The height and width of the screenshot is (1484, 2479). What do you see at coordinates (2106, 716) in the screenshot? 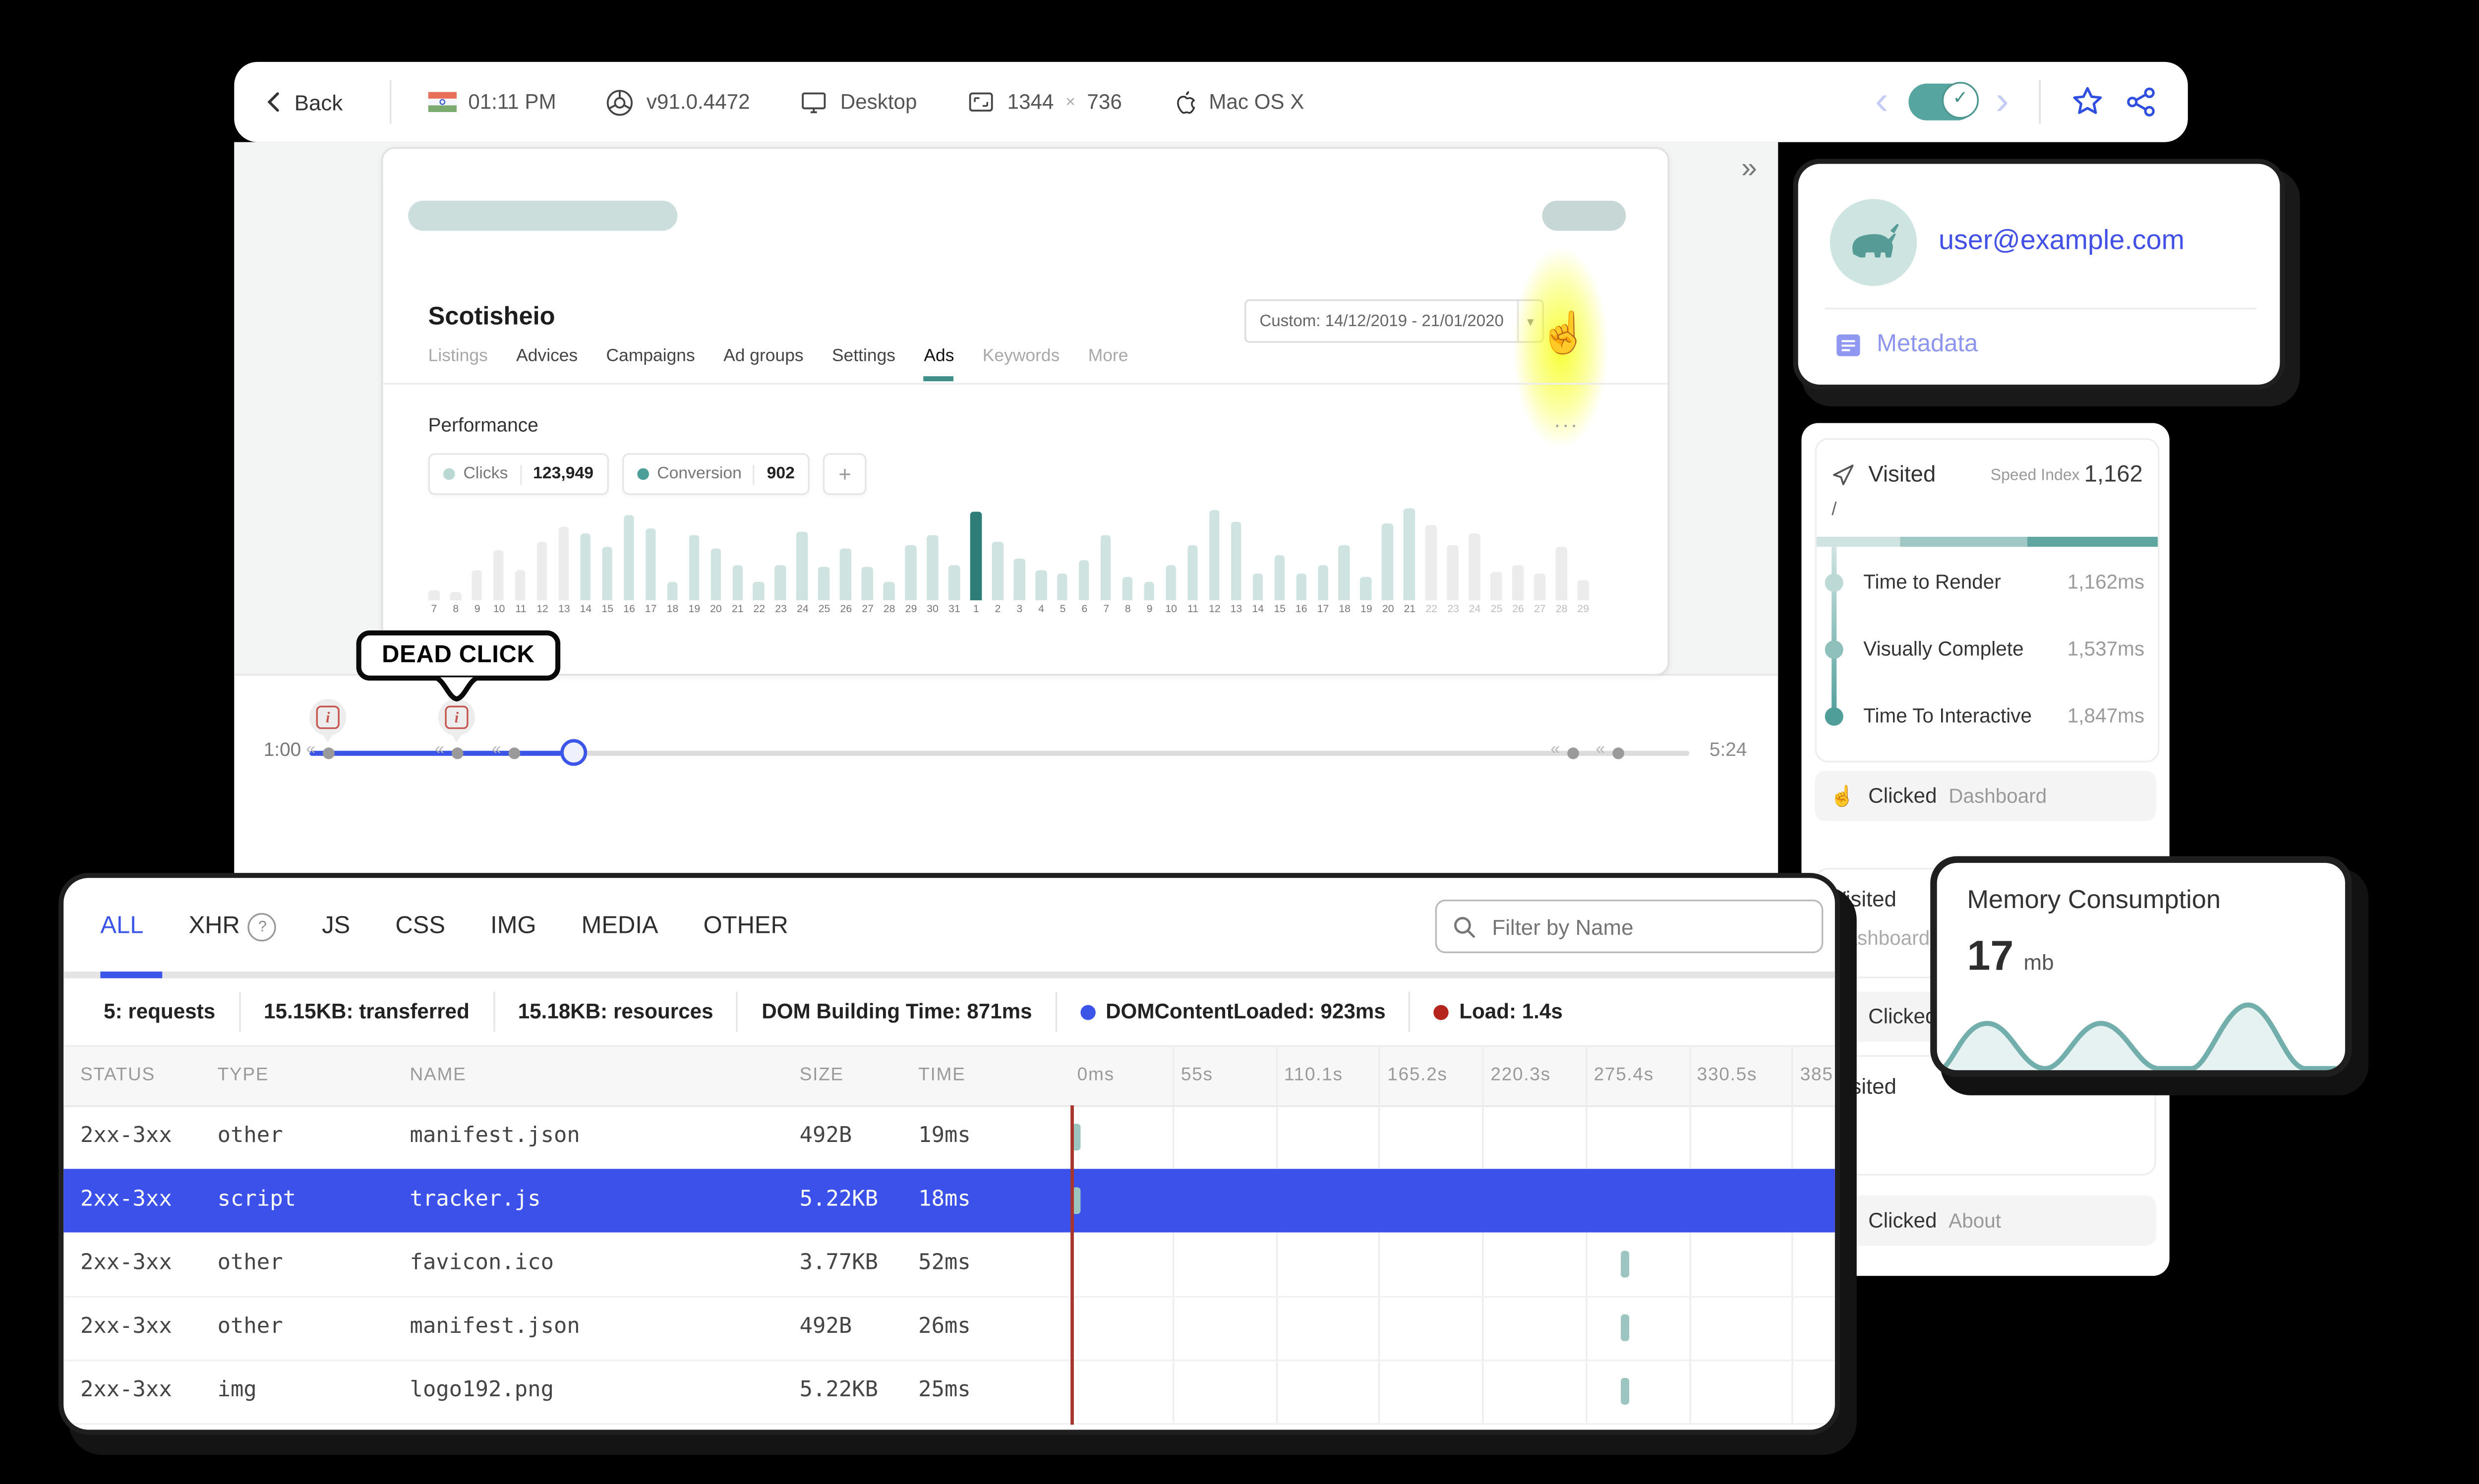
I see `timing-value: 1,847ms` at bounding box center [2106, 716].